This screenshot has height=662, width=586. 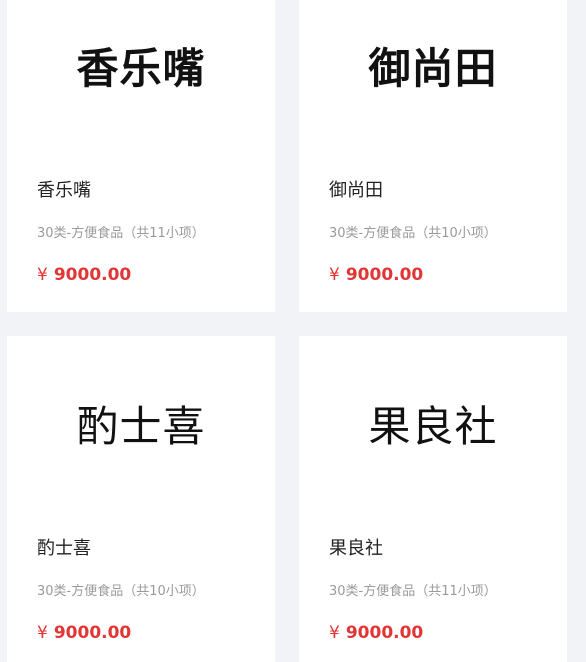 What do you see at coordinates (64, 191) in the screenshot?
I see `product-name: 香乐嘴` at bounding box center [64, 191].